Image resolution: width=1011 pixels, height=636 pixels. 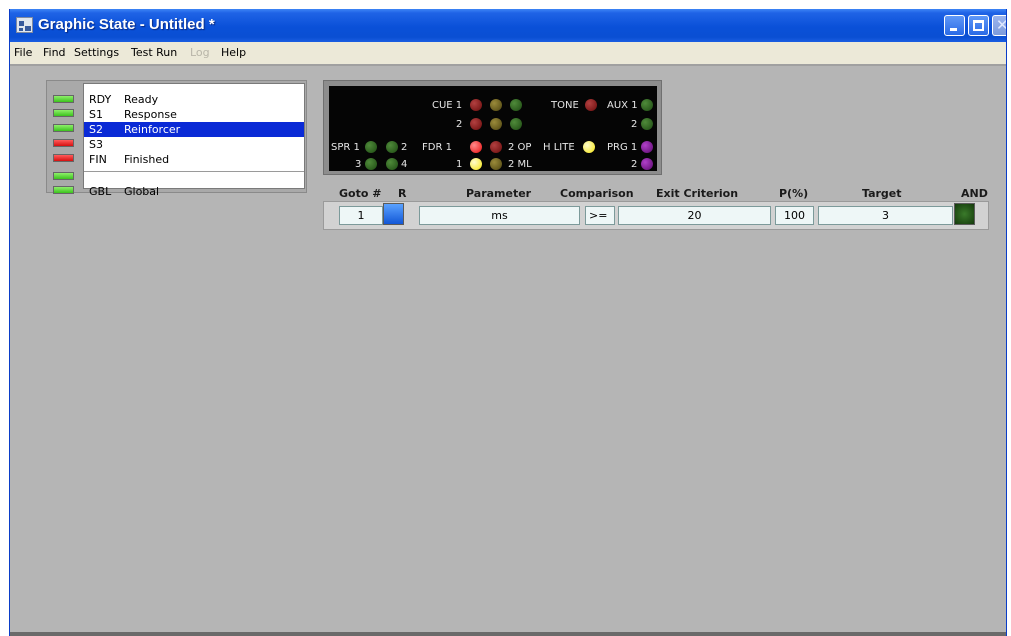 What do you see at coordinates (63, 176) in the screenshot?
I see `state-led-blank` at bounding box center [63, 176].